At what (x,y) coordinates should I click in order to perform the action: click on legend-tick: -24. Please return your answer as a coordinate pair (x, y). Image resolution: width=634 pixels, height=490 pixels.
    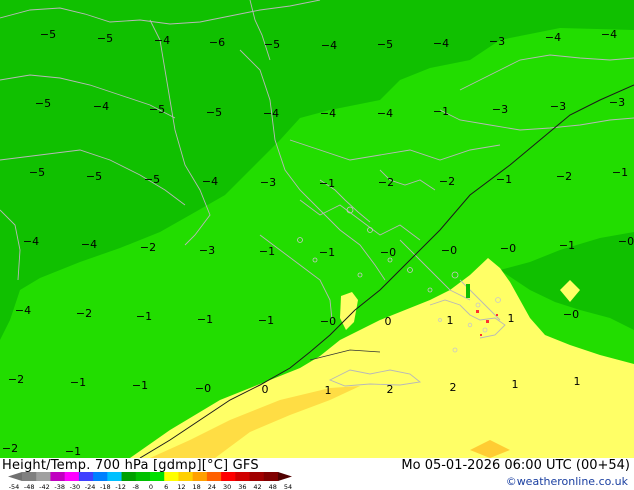
    Looking at the image, I should click on (90, 486).